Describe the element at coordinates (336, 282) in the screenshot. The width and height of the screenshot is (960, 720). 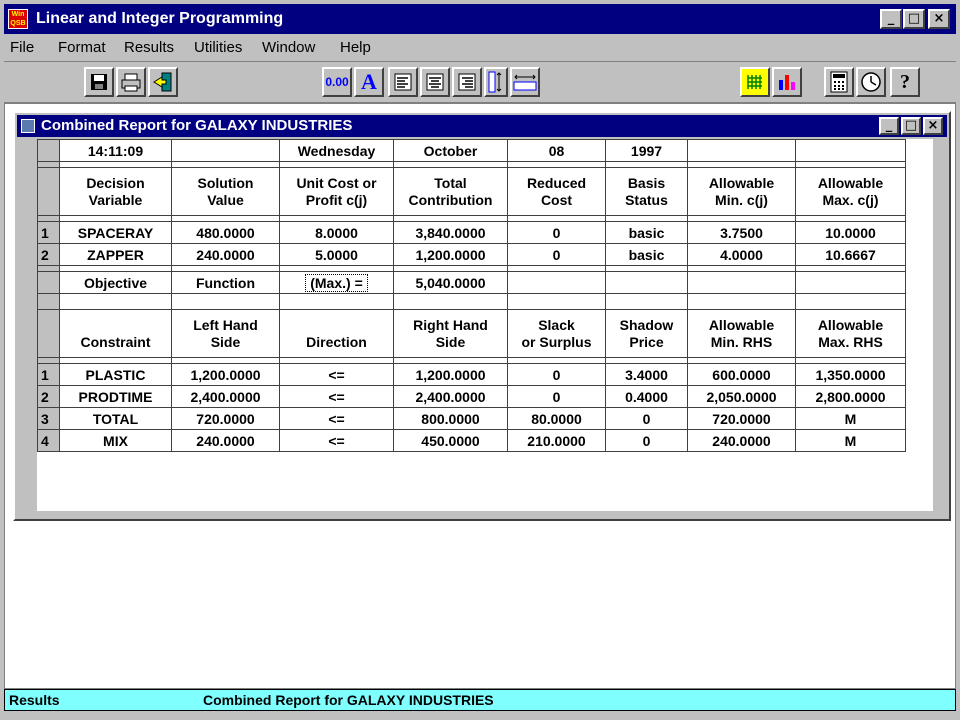
I see `selected-cell: (Max.) =` at that location.